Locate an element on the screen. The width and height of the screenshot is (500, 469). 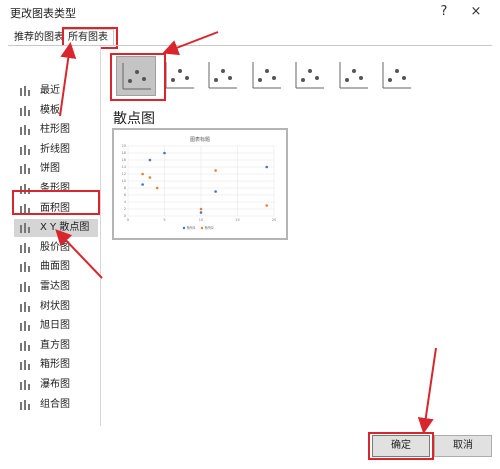
arrow-to-subtype is located at coordinates (190, 43).